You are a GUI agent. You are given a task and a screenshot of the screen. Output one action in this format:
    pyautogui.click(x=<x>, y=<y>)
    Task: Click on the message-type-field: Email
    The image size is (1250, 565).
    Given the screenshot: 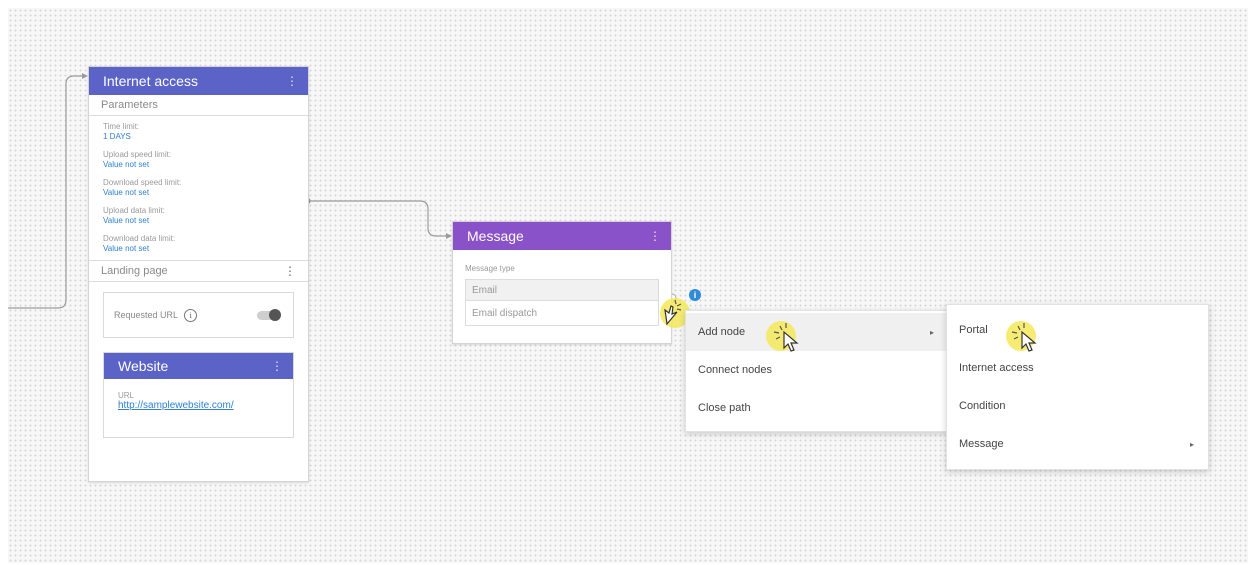 What is the action you would take?
    pyautogui.click(x=562, y=290)
    